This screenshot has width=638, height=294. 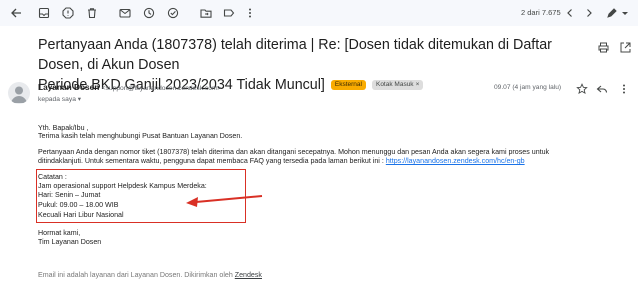 I want to click on print-icon, so click(x=603, y=46).